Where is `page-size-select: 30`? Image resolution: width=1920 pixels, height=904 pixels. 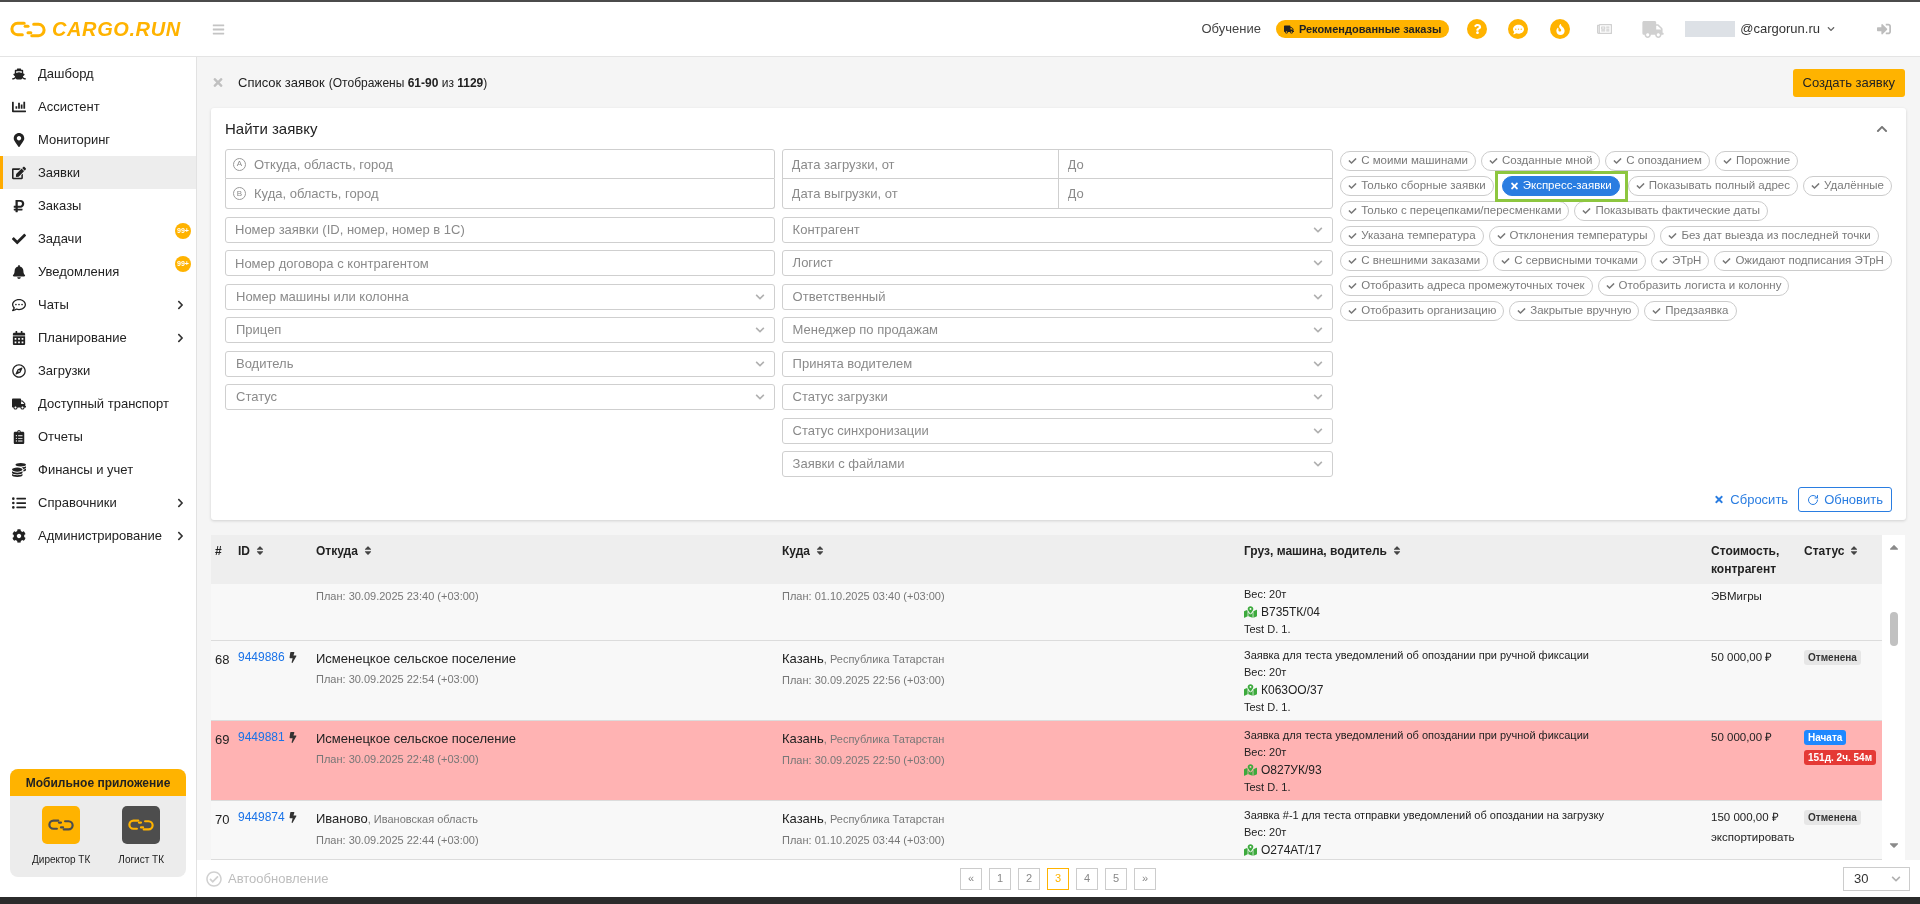 page-size-select: 30 is located at coordinates (1876, 878).